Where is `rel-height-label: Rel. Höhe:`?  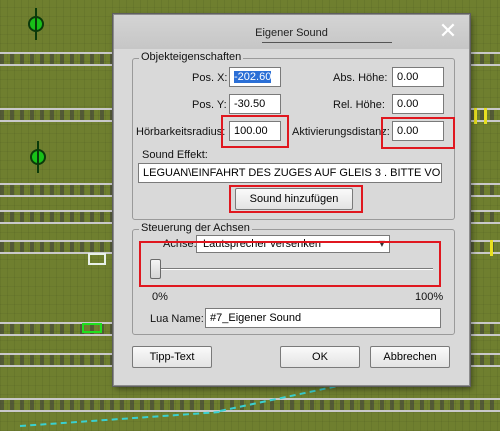 rel-height-label: Rel. Höhe: is located at coordinates (359, 105).